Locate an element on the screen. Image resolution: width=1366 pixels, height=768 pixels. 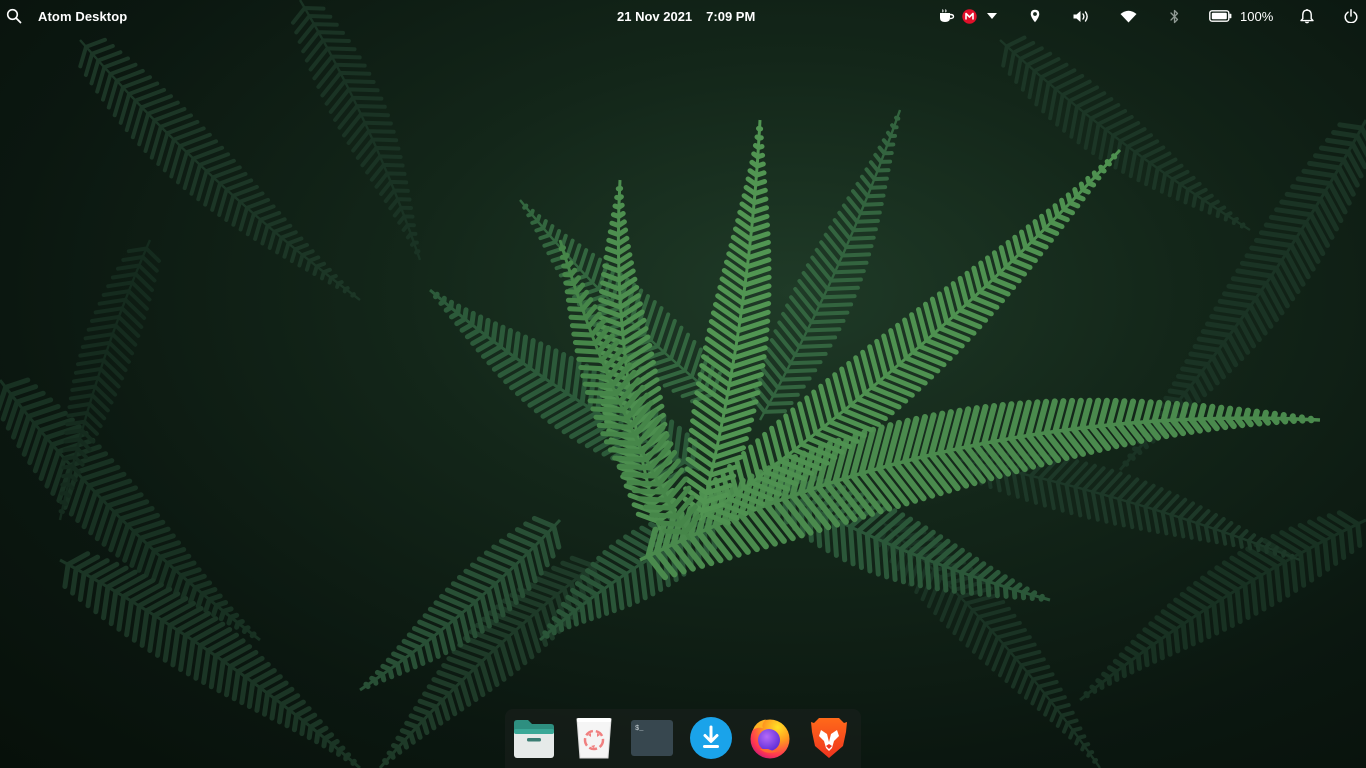
volume-indicator is located at coordinates (1081, 16).